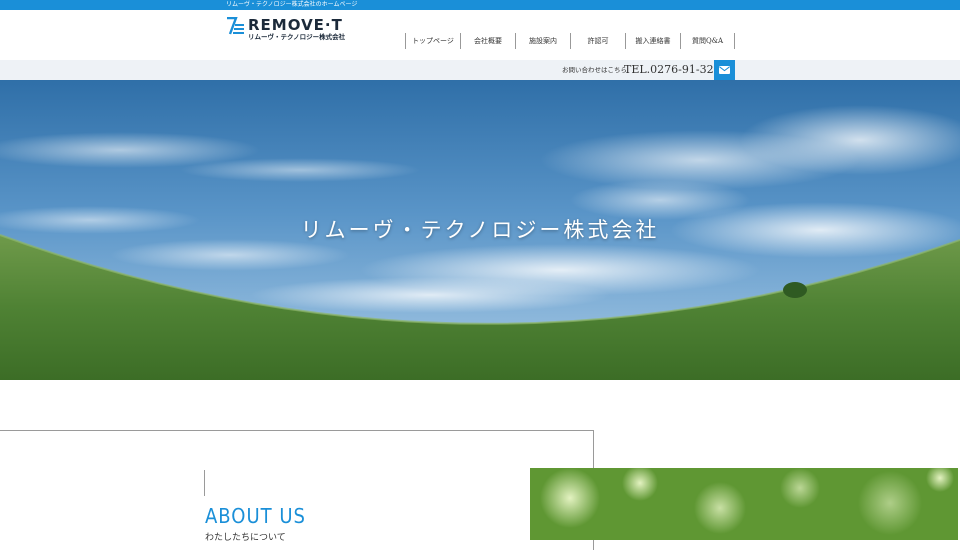  I want to click on nav-item-faq: 質問Q&A, so click(707, 41).